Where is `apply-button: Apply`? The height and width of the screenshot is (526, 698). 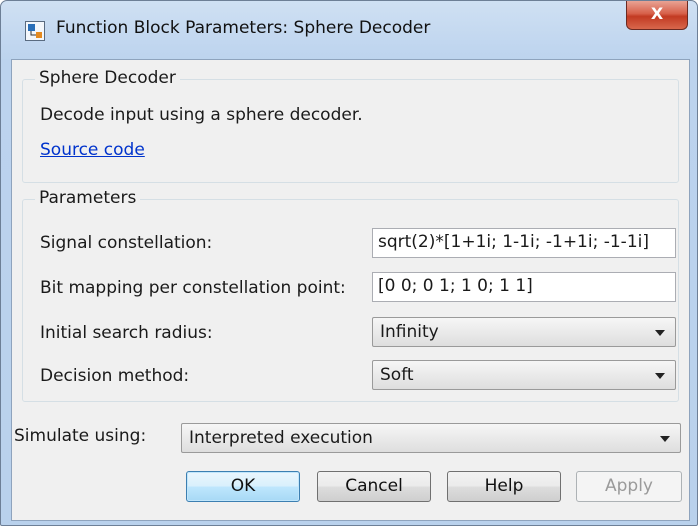 apply-button: Apply is located at coordinates (629, 486).